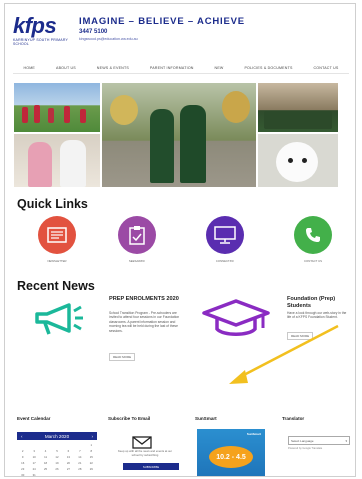  I want to click on annotation-arrow-icon, so click(284, 354).